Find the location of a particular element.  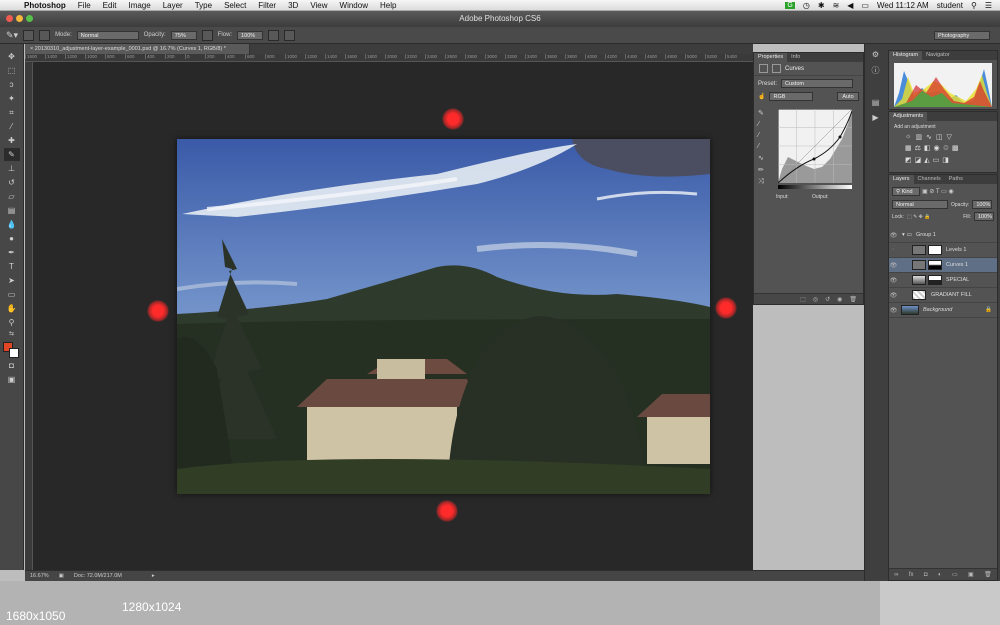

menu-help: Help is located at coordinates (388, 5).